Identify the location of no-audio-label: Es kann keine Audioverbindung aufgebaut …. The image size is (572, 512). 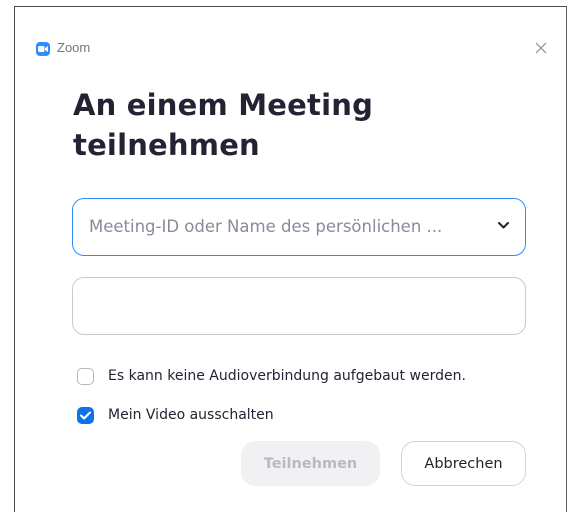
(287, 376).